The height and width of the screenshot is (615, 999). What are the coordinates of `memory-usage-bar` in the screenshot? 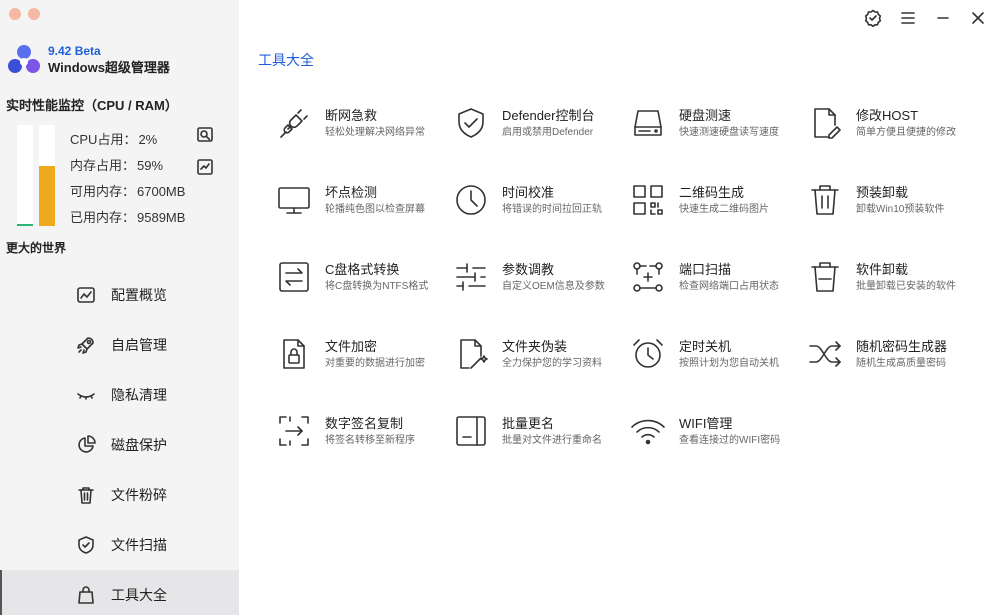 It's located at (47, 175).